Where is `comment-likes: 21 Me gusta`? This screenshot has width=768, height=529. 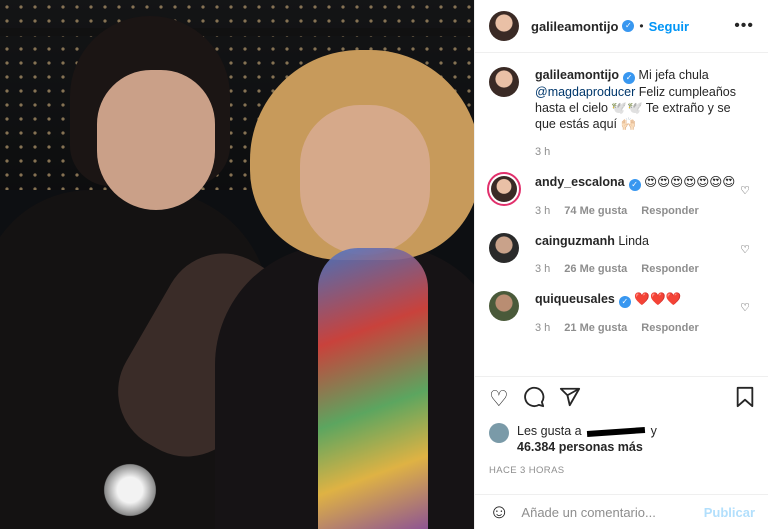 comment-likes: 21 Me gusta is located at coordinates (595, 328).